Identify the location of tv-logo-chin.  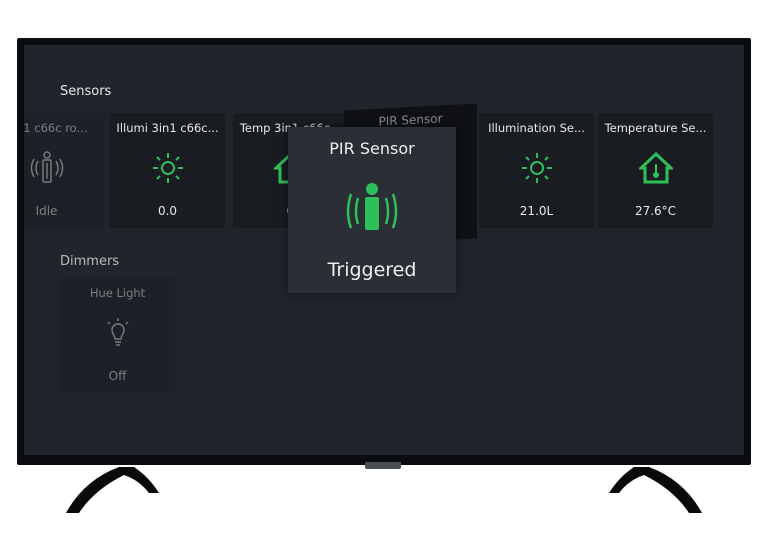
(383, 465).